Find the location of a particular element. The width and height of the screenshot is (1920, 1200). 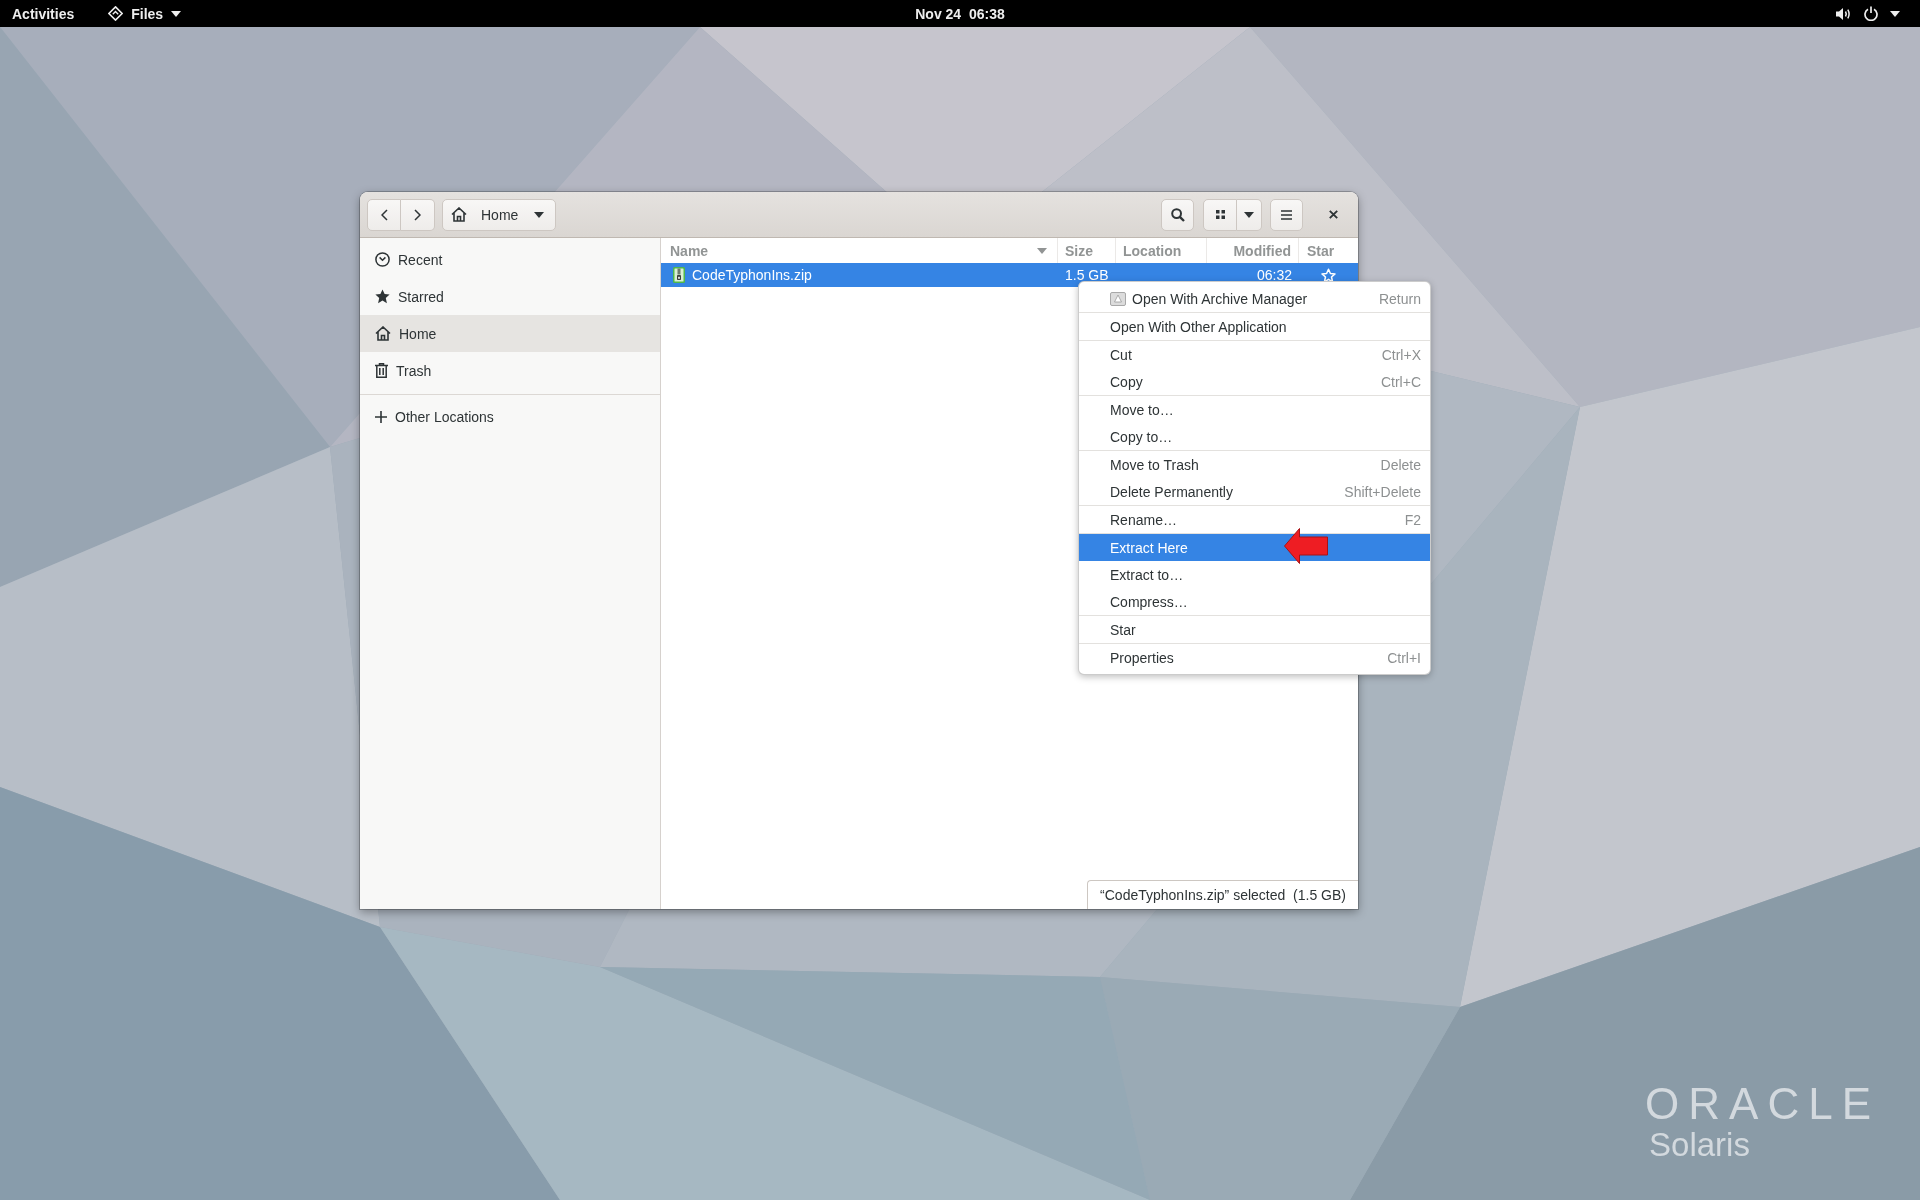

file-name: CodeTyphonIns.zip is located at coordinates (752, 275).